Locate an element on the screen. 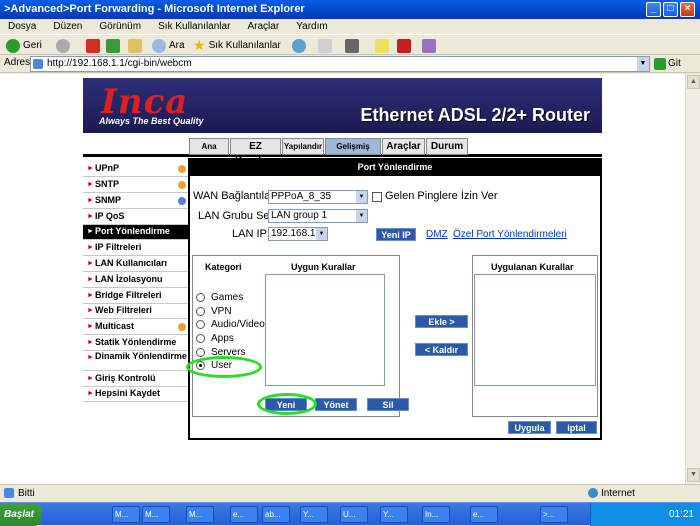 This screenshot has height=526, width=700. tab-status: Durum is located at coordinates (447, 146).